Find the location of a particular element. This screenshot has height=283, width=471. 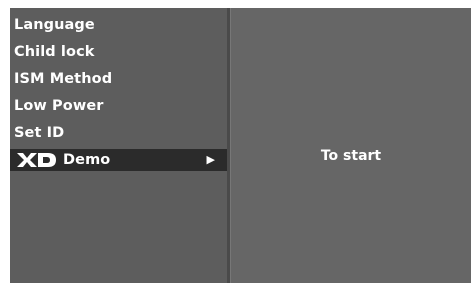

menu-item-label: Set ID is located at coordinates (39, 133).